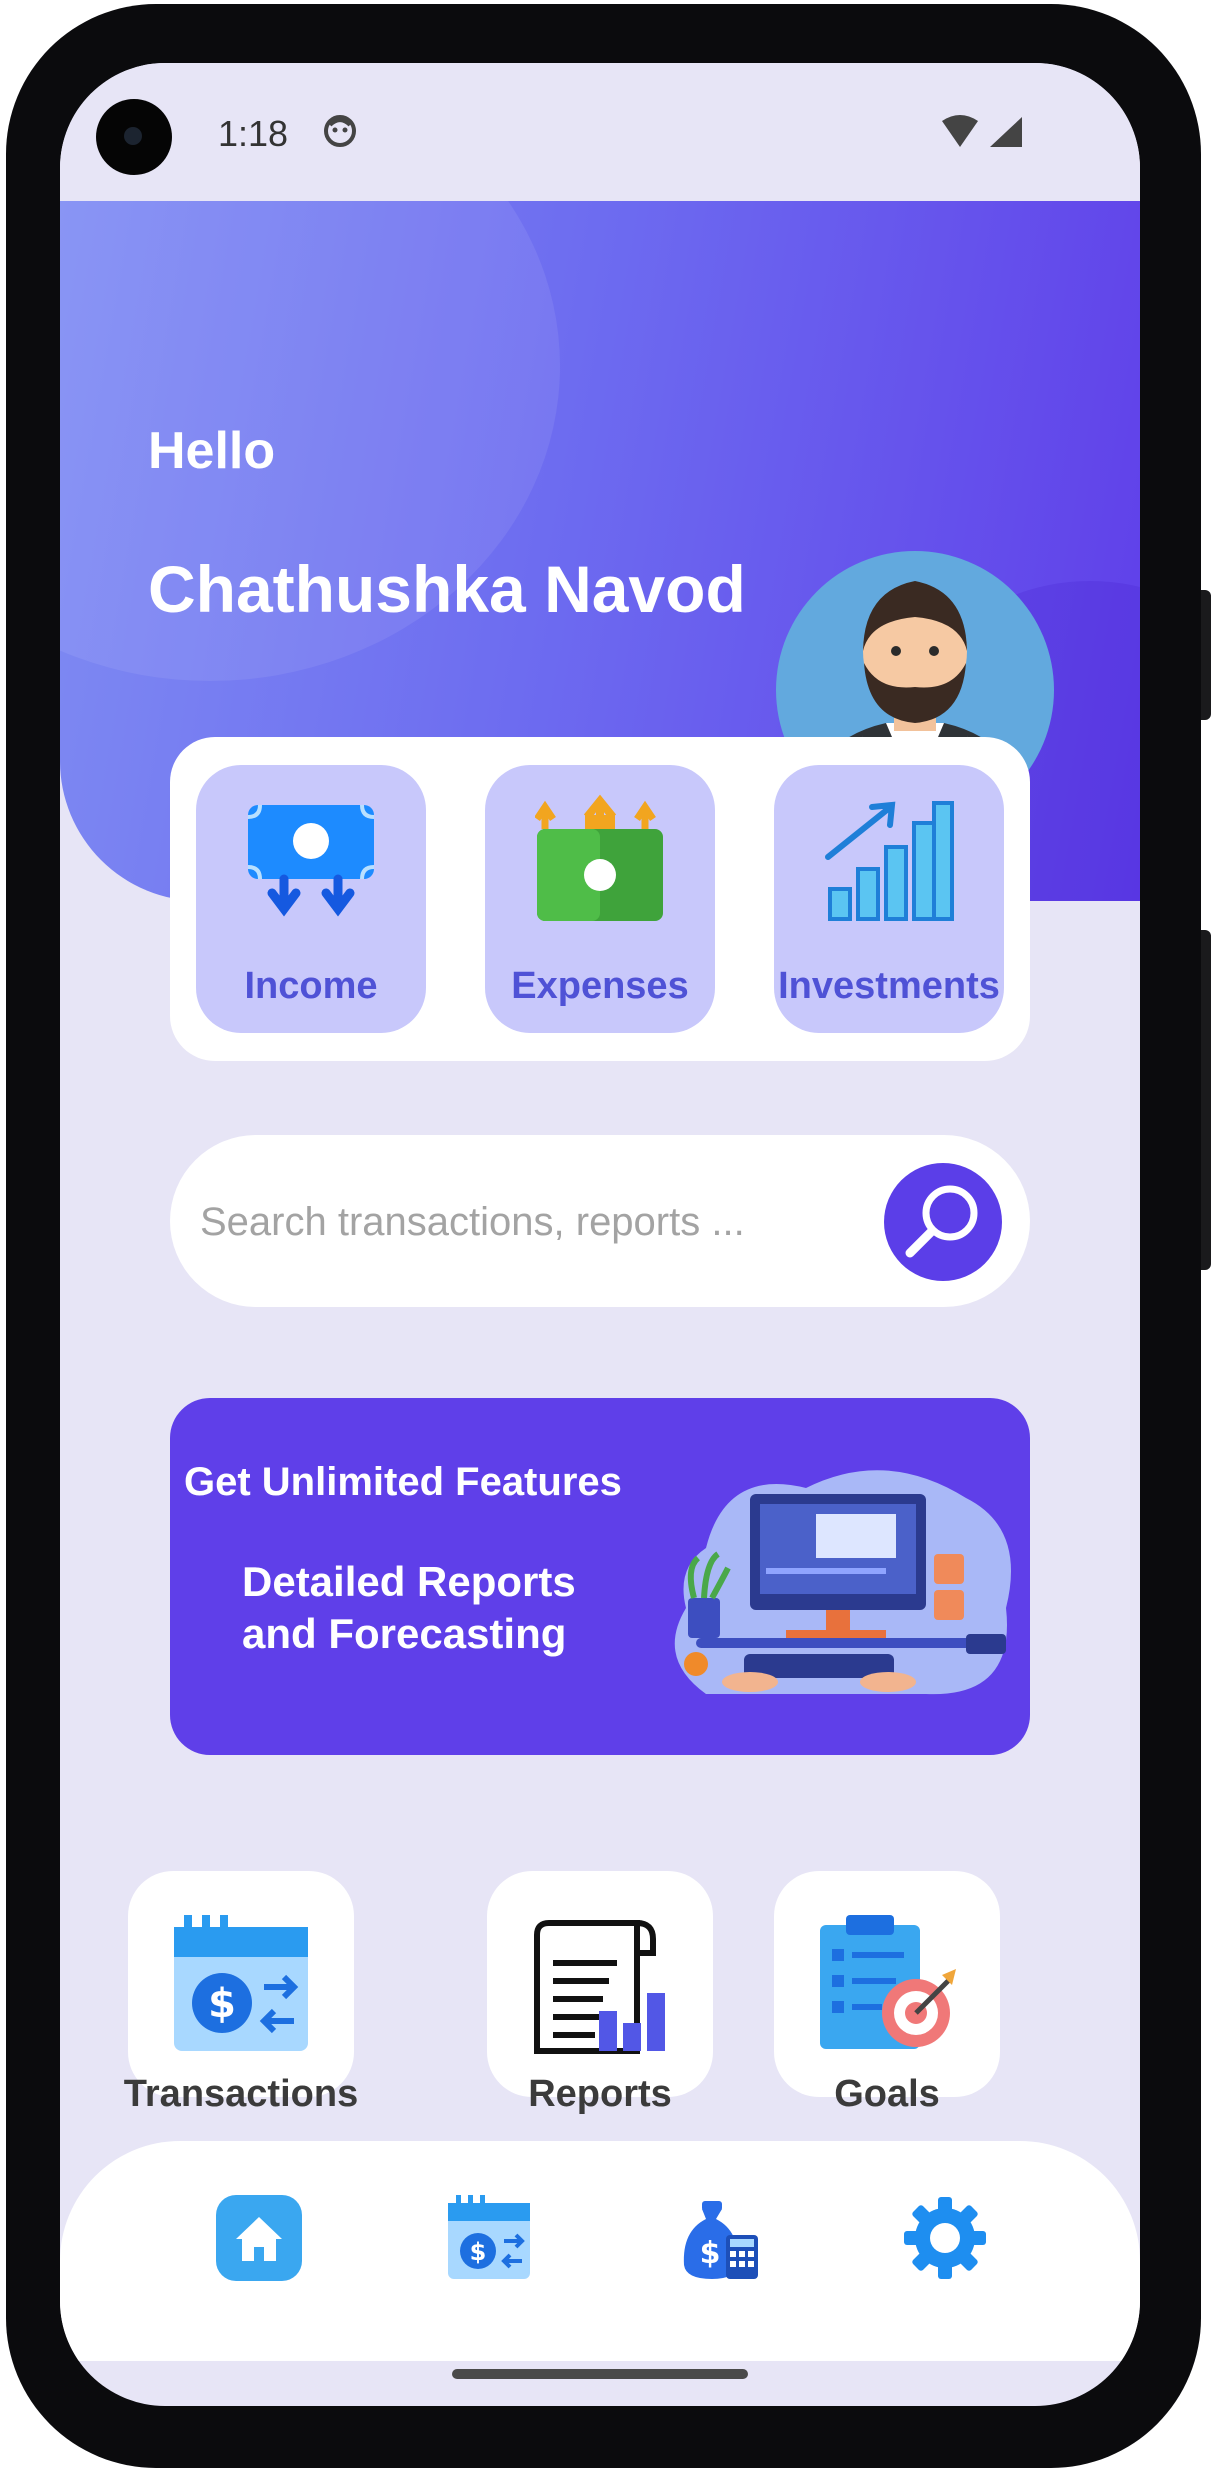 Image resolution: width=1211 pixels, height=2474 pixels. Describe the element at coordinates (241, 2094) in the screenshot. I see `transactions-label: Transactions` at that location.